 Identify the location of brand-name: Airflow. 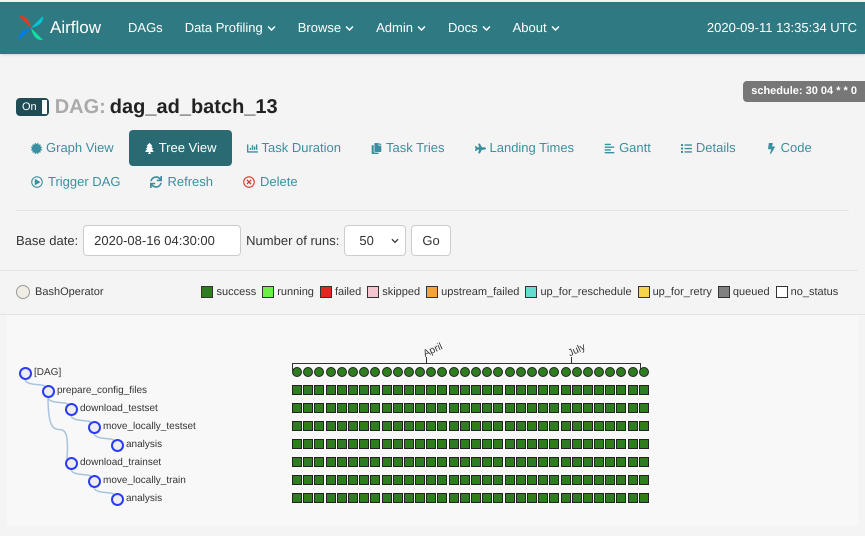
(76, 28).